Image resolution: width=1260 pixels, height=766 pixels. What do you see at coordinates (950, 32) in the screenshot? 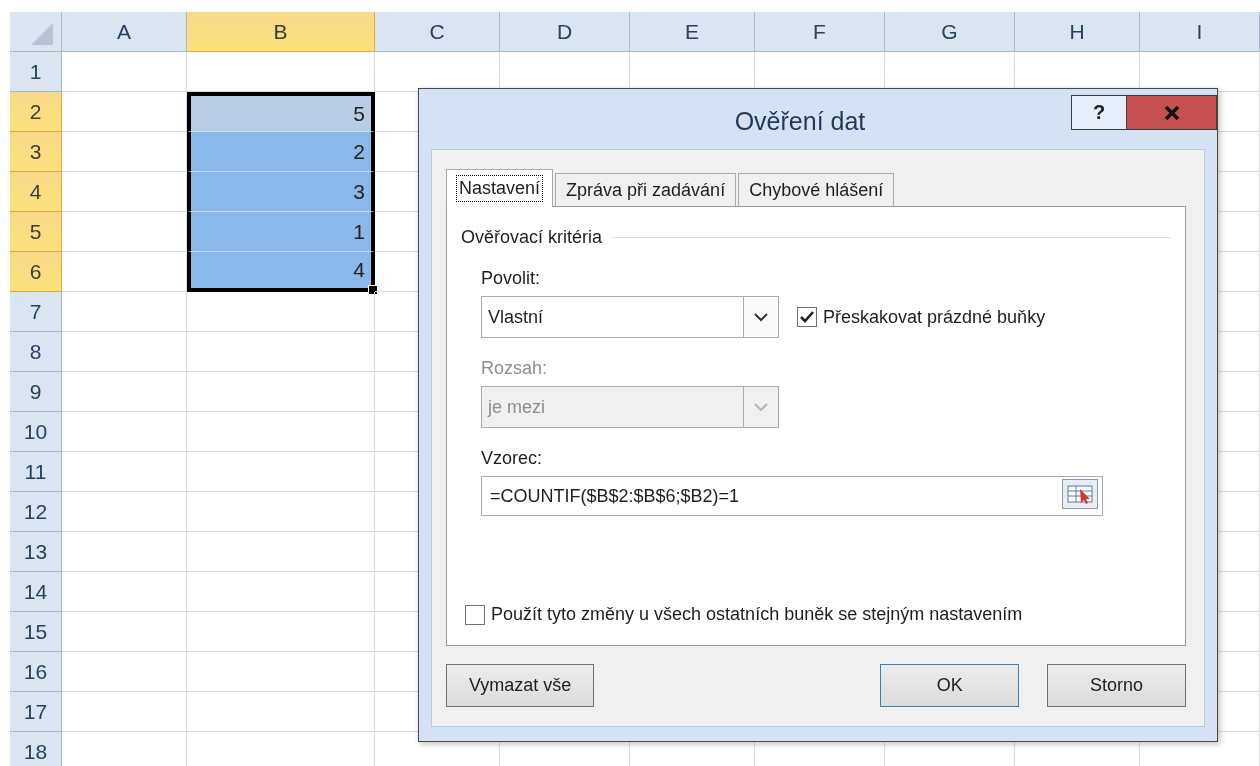
I see `column-header: G` at bounding box center [950, 32].